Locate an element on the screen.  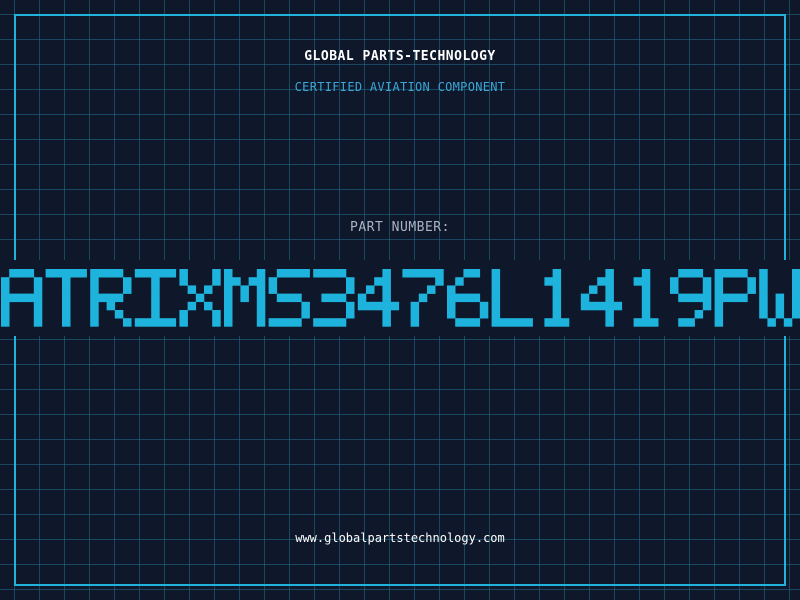
website-url: www.globalpartstechnology.com is located at coordinates (400, 538).